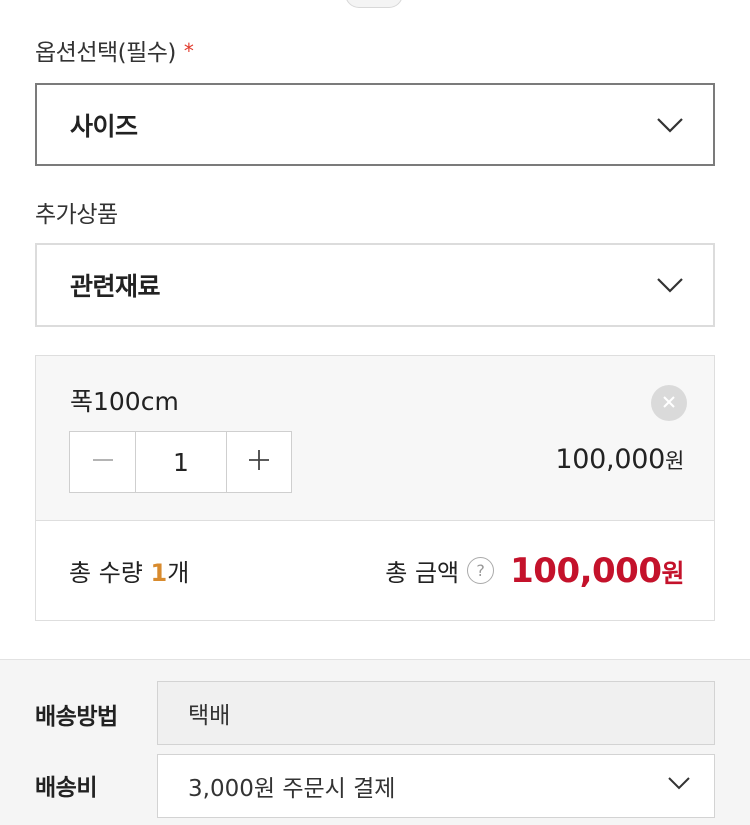 The width and height of the screenshot is (750, 825). Describe the element at coordinates (76, 215) in the screenshot. I see `addon-section-label: 추가상품` at that location.